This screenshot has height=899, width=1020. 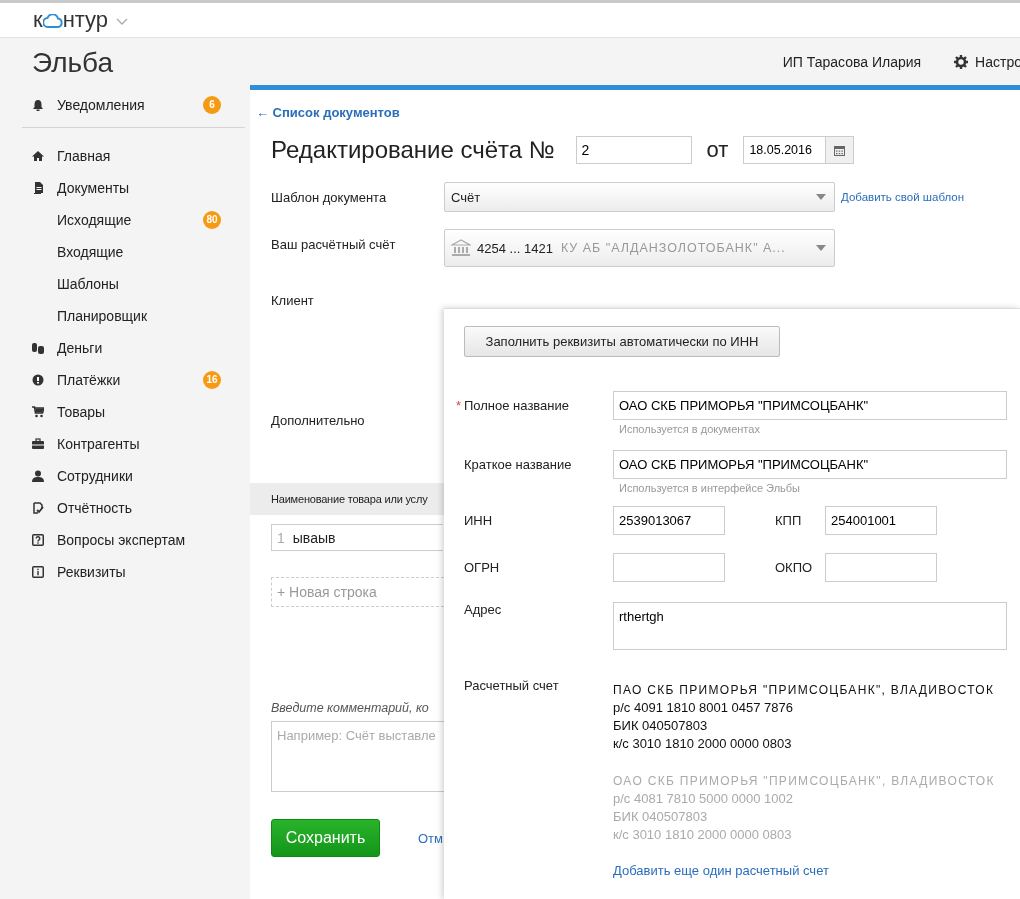 I want to click on column-header: Наименование товара или услу, so click(x=349, y=499).